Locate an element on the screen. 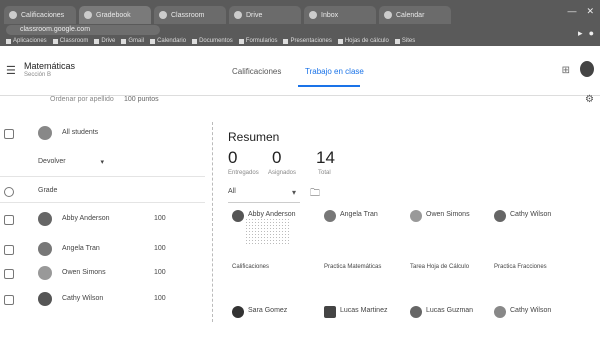 The height and width of the screenshot is (346, 600). browser-tab: Inbox is located at coordinates (340, 15).